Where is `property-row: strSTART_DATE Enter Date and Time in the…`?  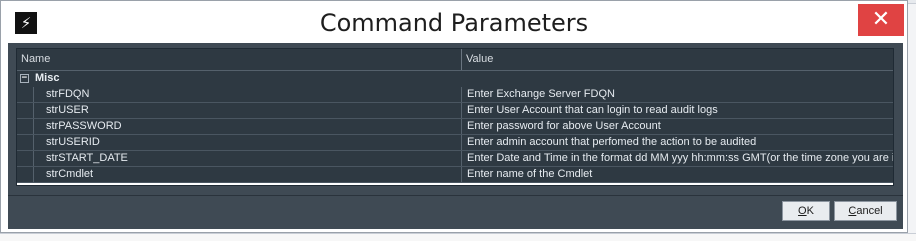
property-row: strSTART_DATE Enter Date and Time in the… is located at coordinates (455, 159).